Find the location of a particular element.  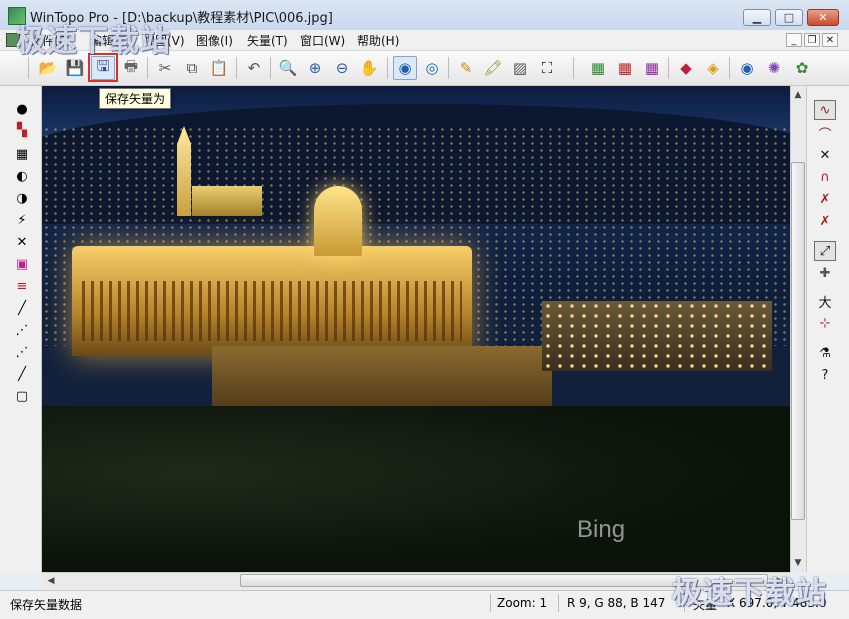

vector-tool-3-icon: ▦ is located at coordinates (652, 68).